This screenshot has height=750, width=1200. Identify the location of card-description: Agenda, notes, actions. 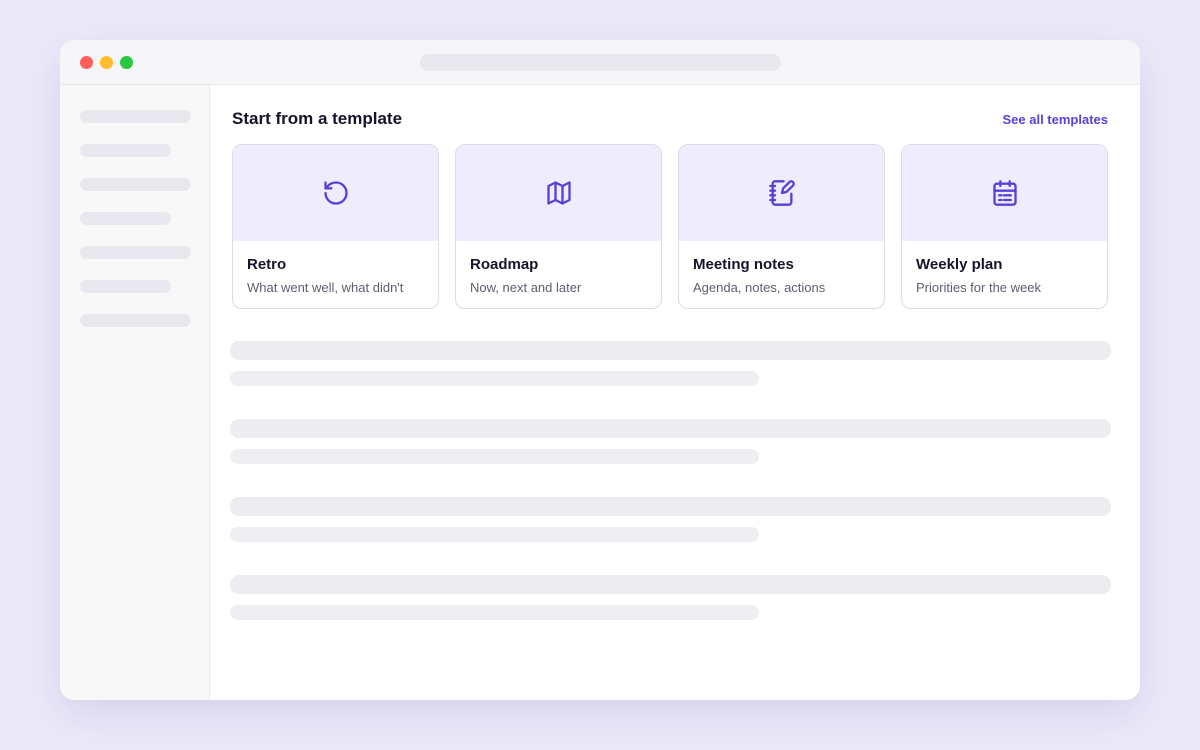
(759, 287).